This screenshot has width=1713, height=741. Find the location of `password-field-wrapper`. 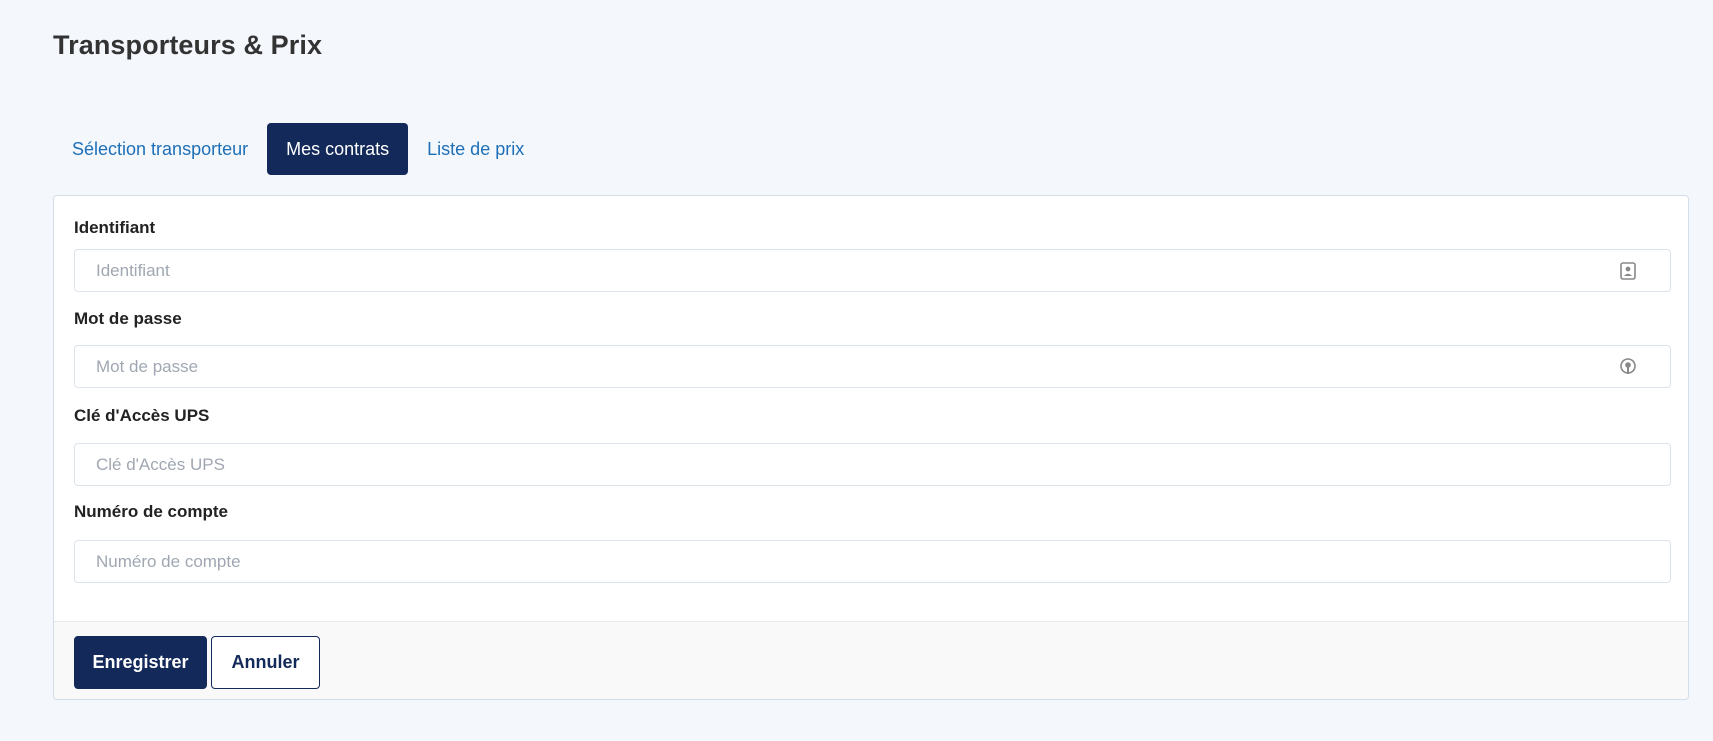

password-field-wrapper is located at coordinates (872, 366).